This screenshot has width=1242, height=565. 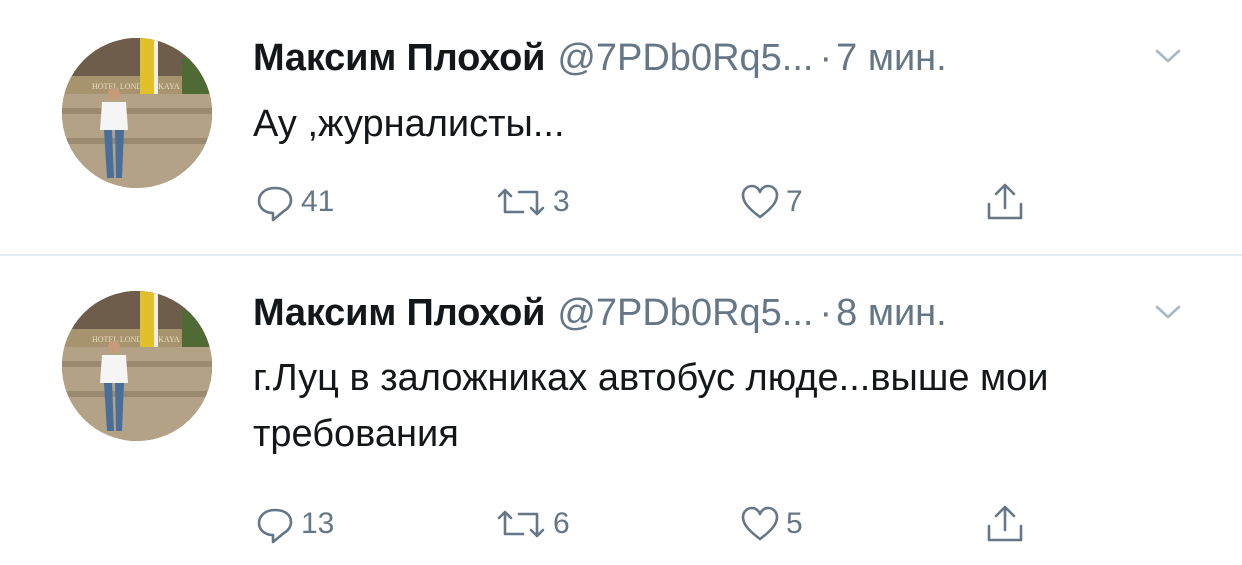 I want to click on like-button: 7, so click(x=770, y=202).